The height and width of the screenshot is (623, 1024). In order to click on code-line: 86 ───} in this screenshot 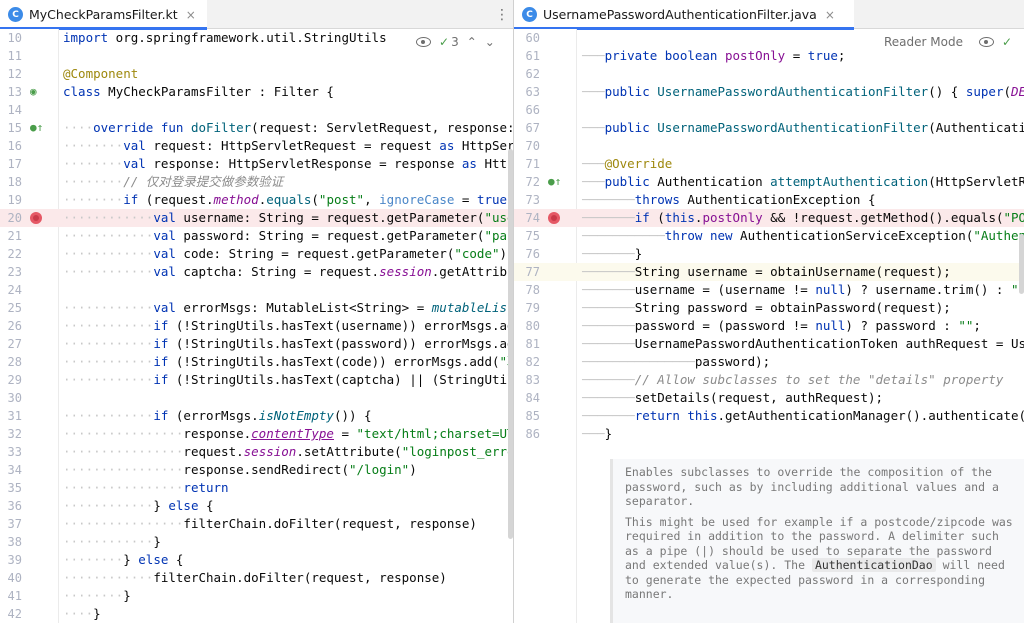, I will do `click(769, 434)`.